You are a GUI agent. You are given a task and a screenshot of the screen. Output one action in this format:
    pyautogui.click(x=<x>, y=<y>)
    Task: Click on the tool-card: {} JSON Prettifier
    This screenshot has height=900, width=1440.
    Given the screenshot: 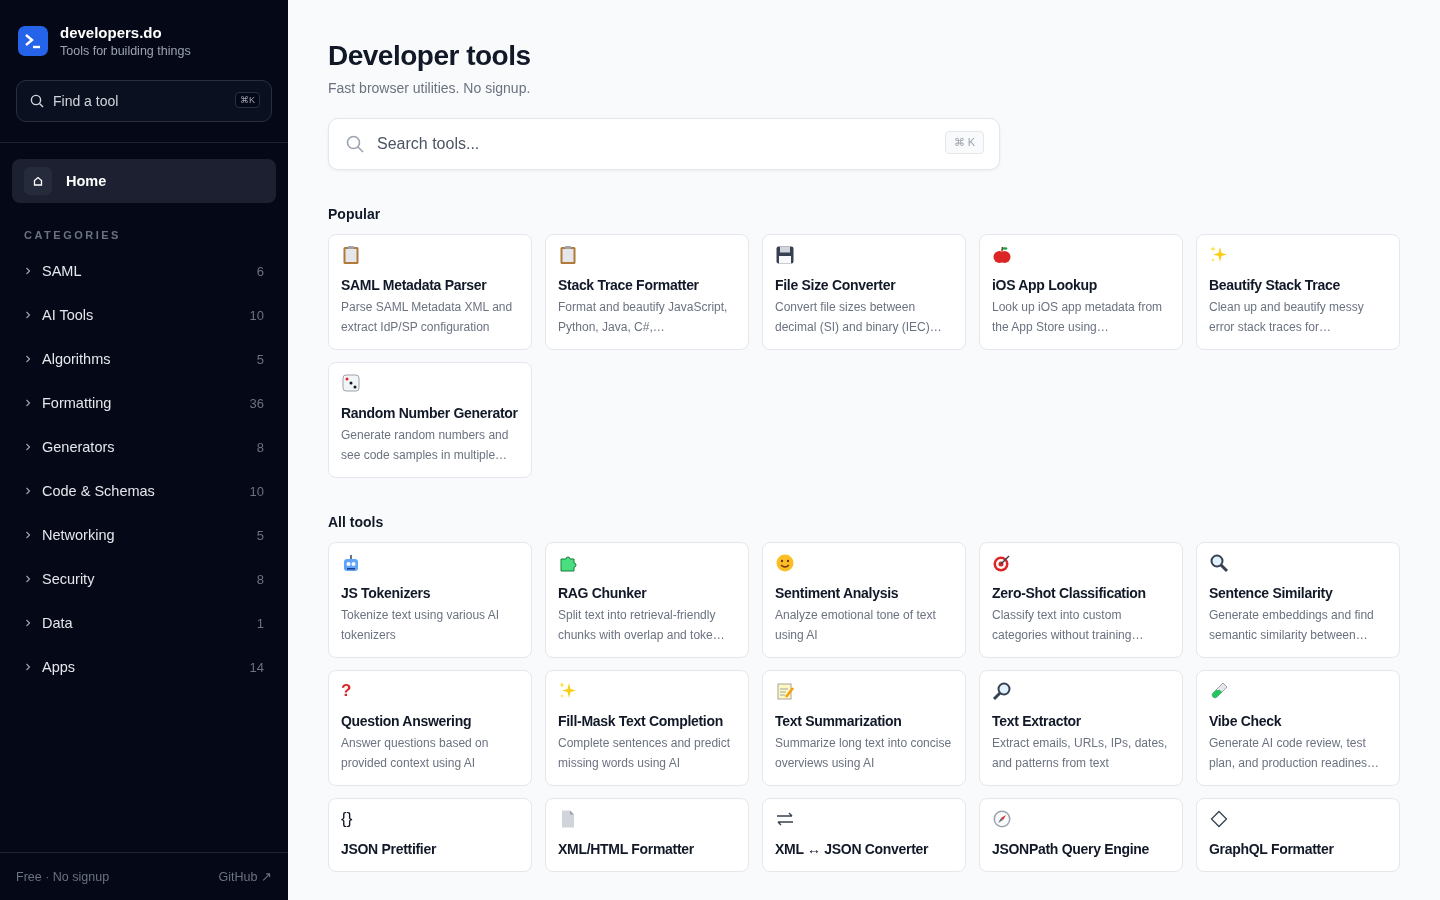 What is the action you would take?
    pyautogui.click(x=430, y=835)
    